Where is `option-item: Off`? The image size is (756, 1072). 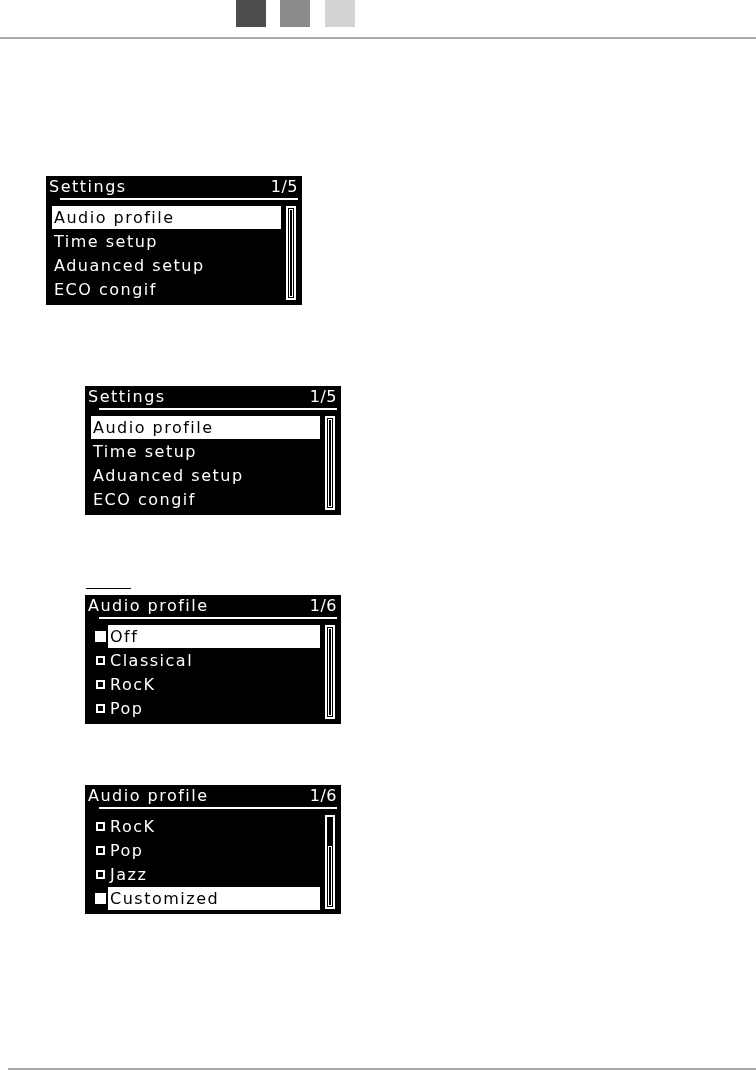 option-item: Off is located at coordinates (214, 636).